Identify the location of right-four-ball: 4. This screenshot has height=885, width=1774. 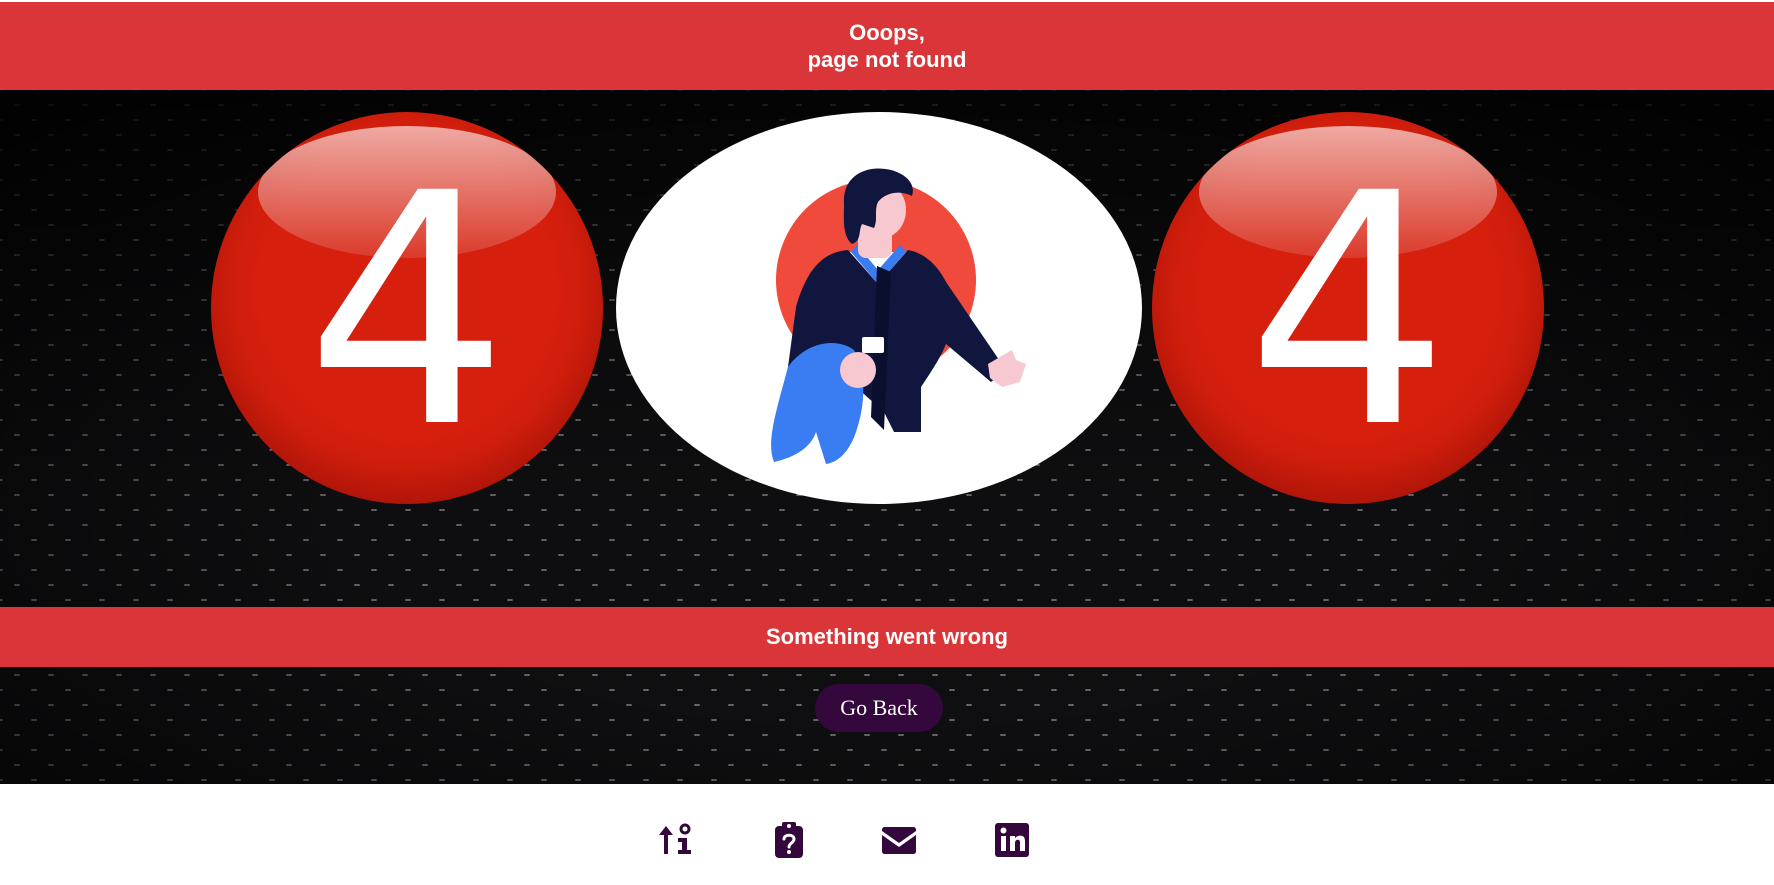
(1348, 308).